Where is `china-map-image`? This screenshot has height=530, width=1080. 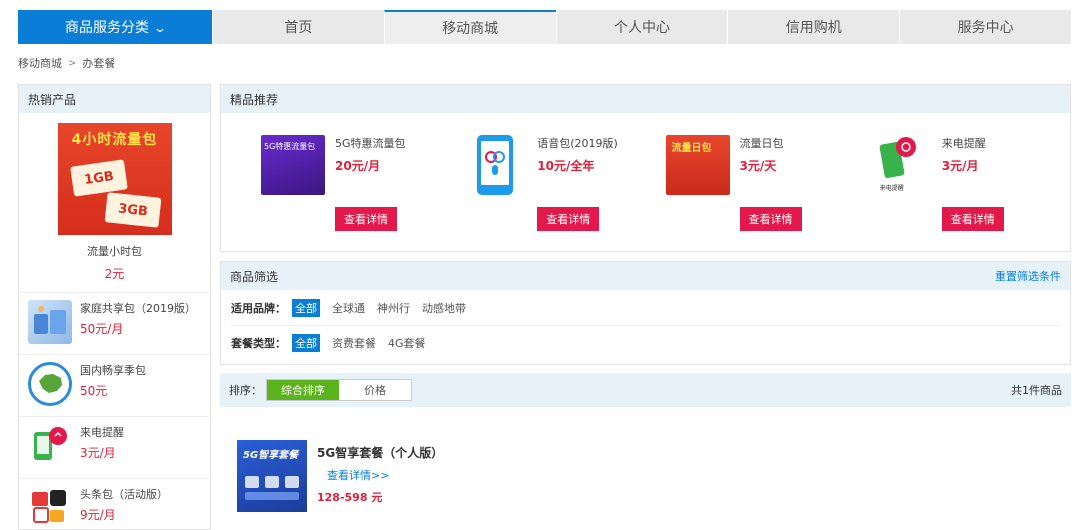
china-map-image is located at coordinates (50, 384).